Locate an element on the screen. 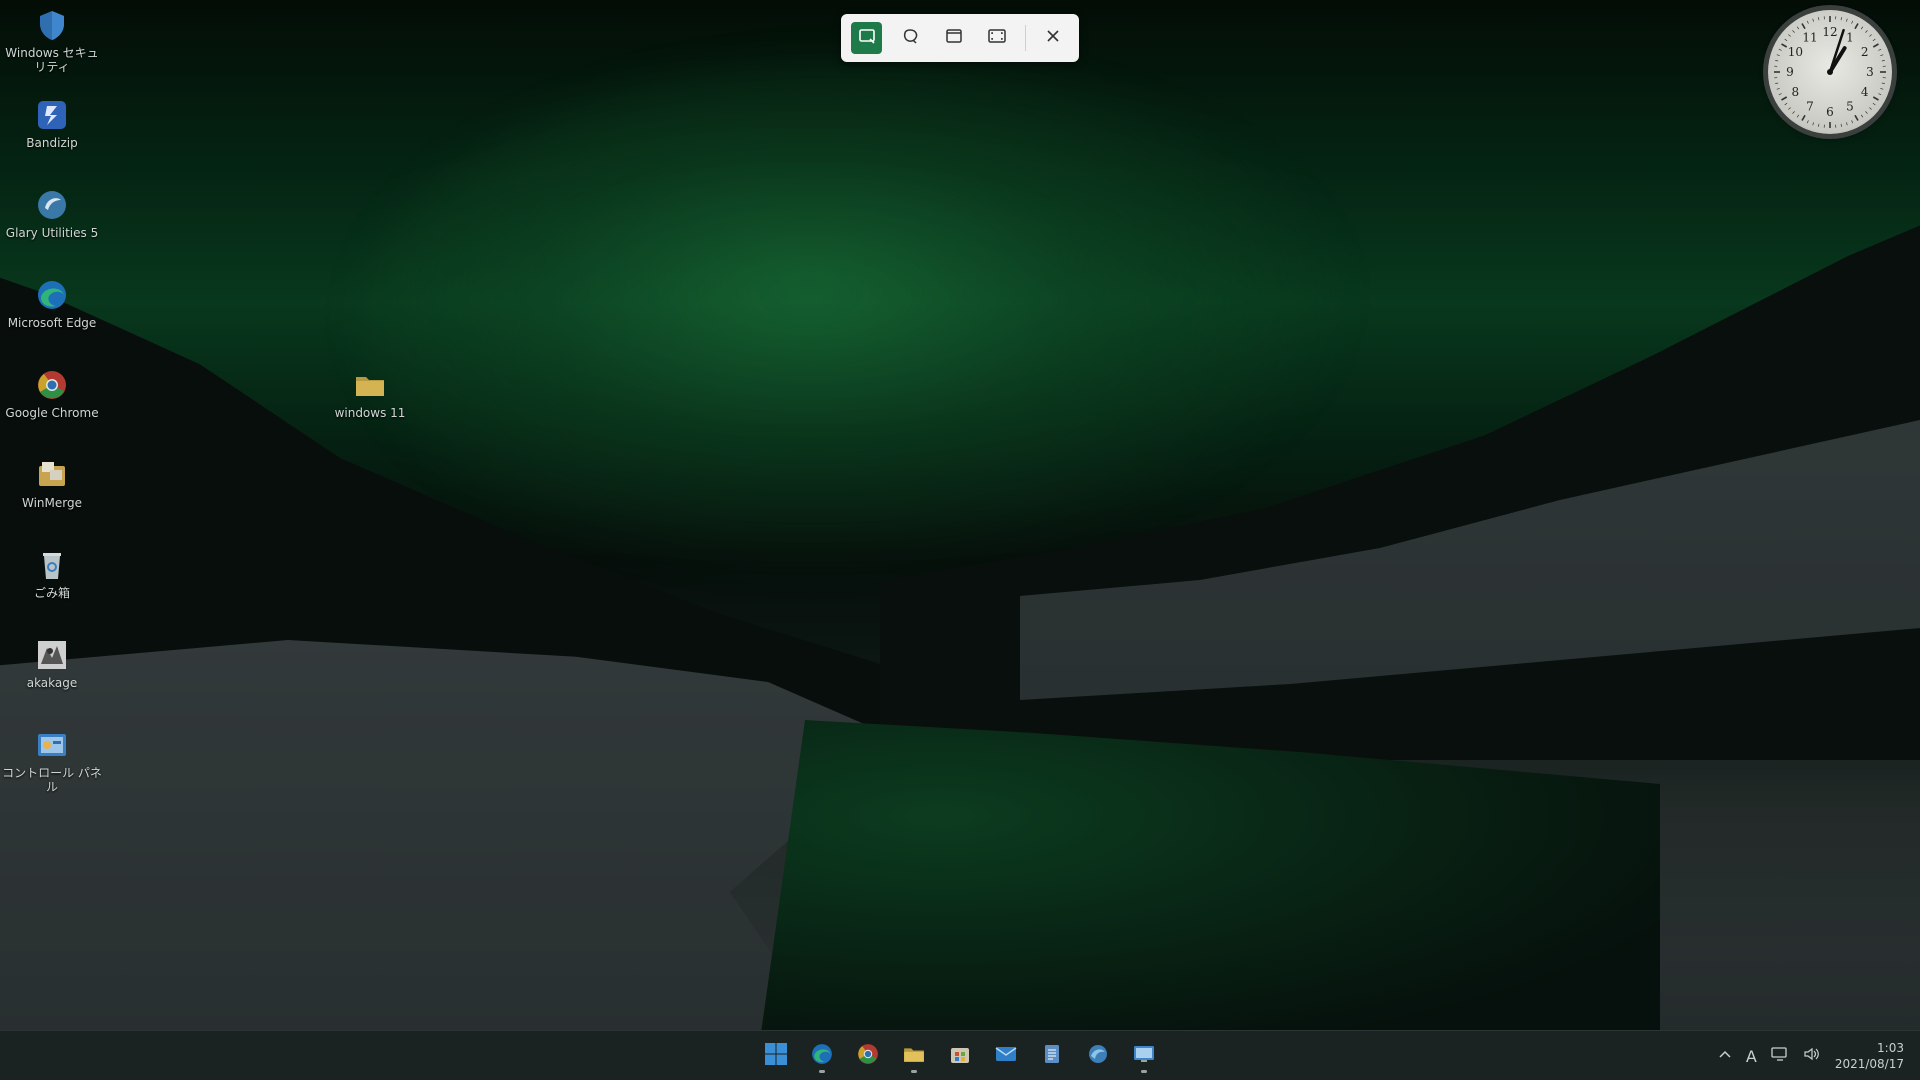 The width and height of the screenshot is (1920, 1080). tray-date: 2021/08/17 is located at coordinates (1869, 1064).